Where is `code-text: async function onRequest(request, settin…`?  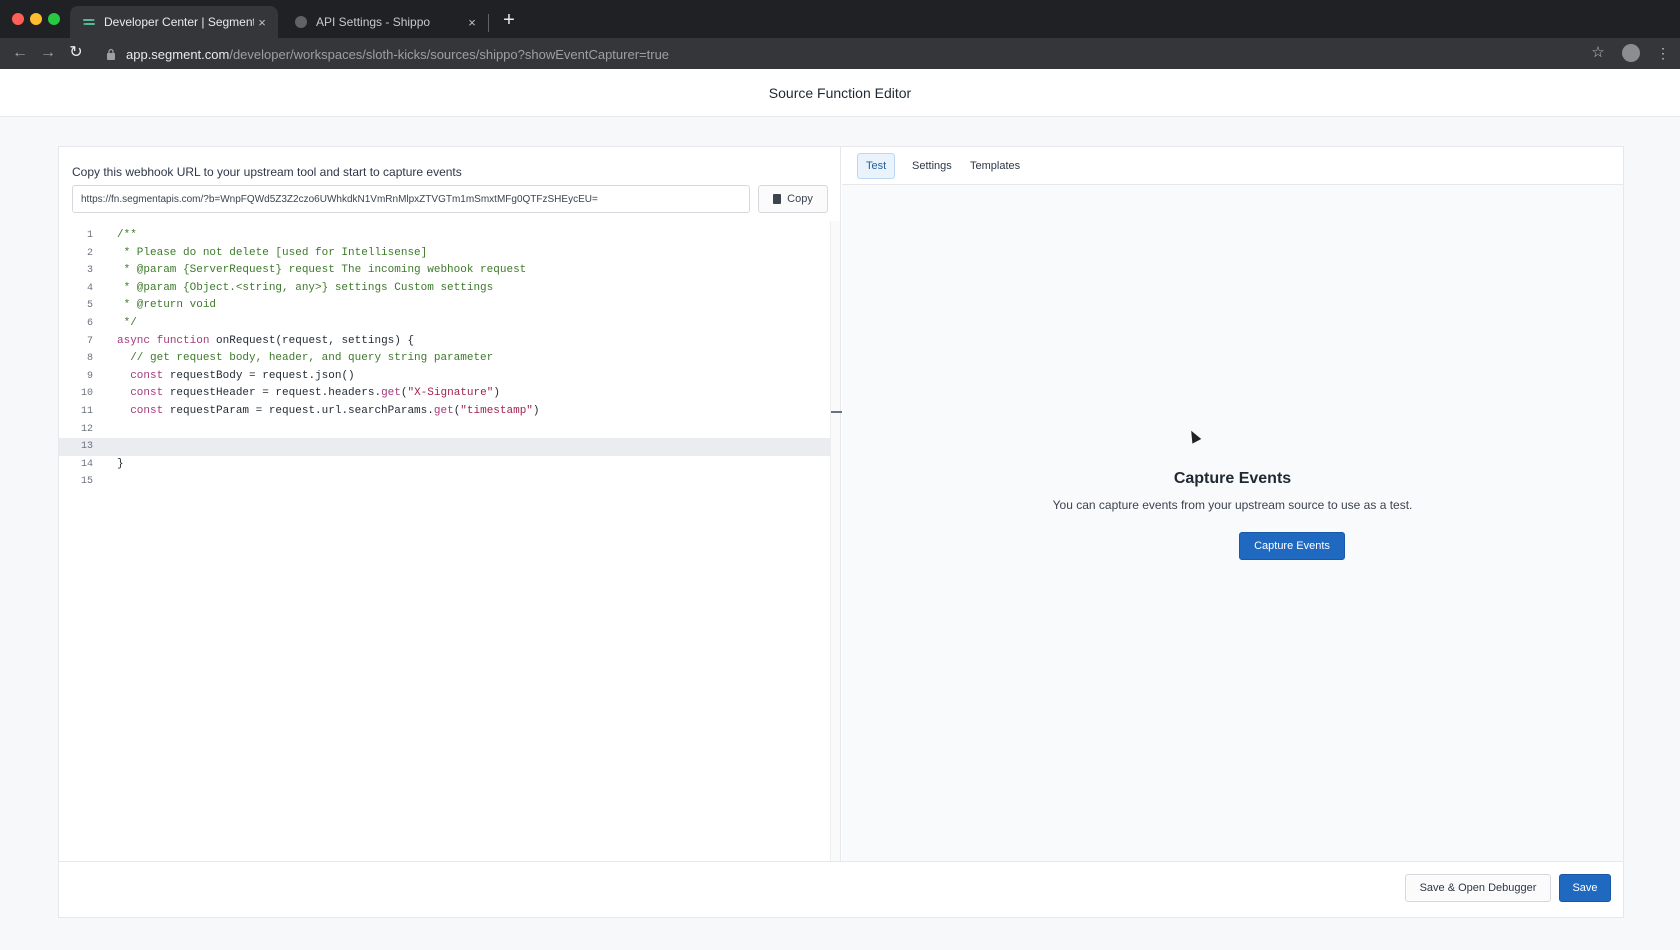
code-text: async function onRequest(request, settin… is located at coordinates (266, 340).